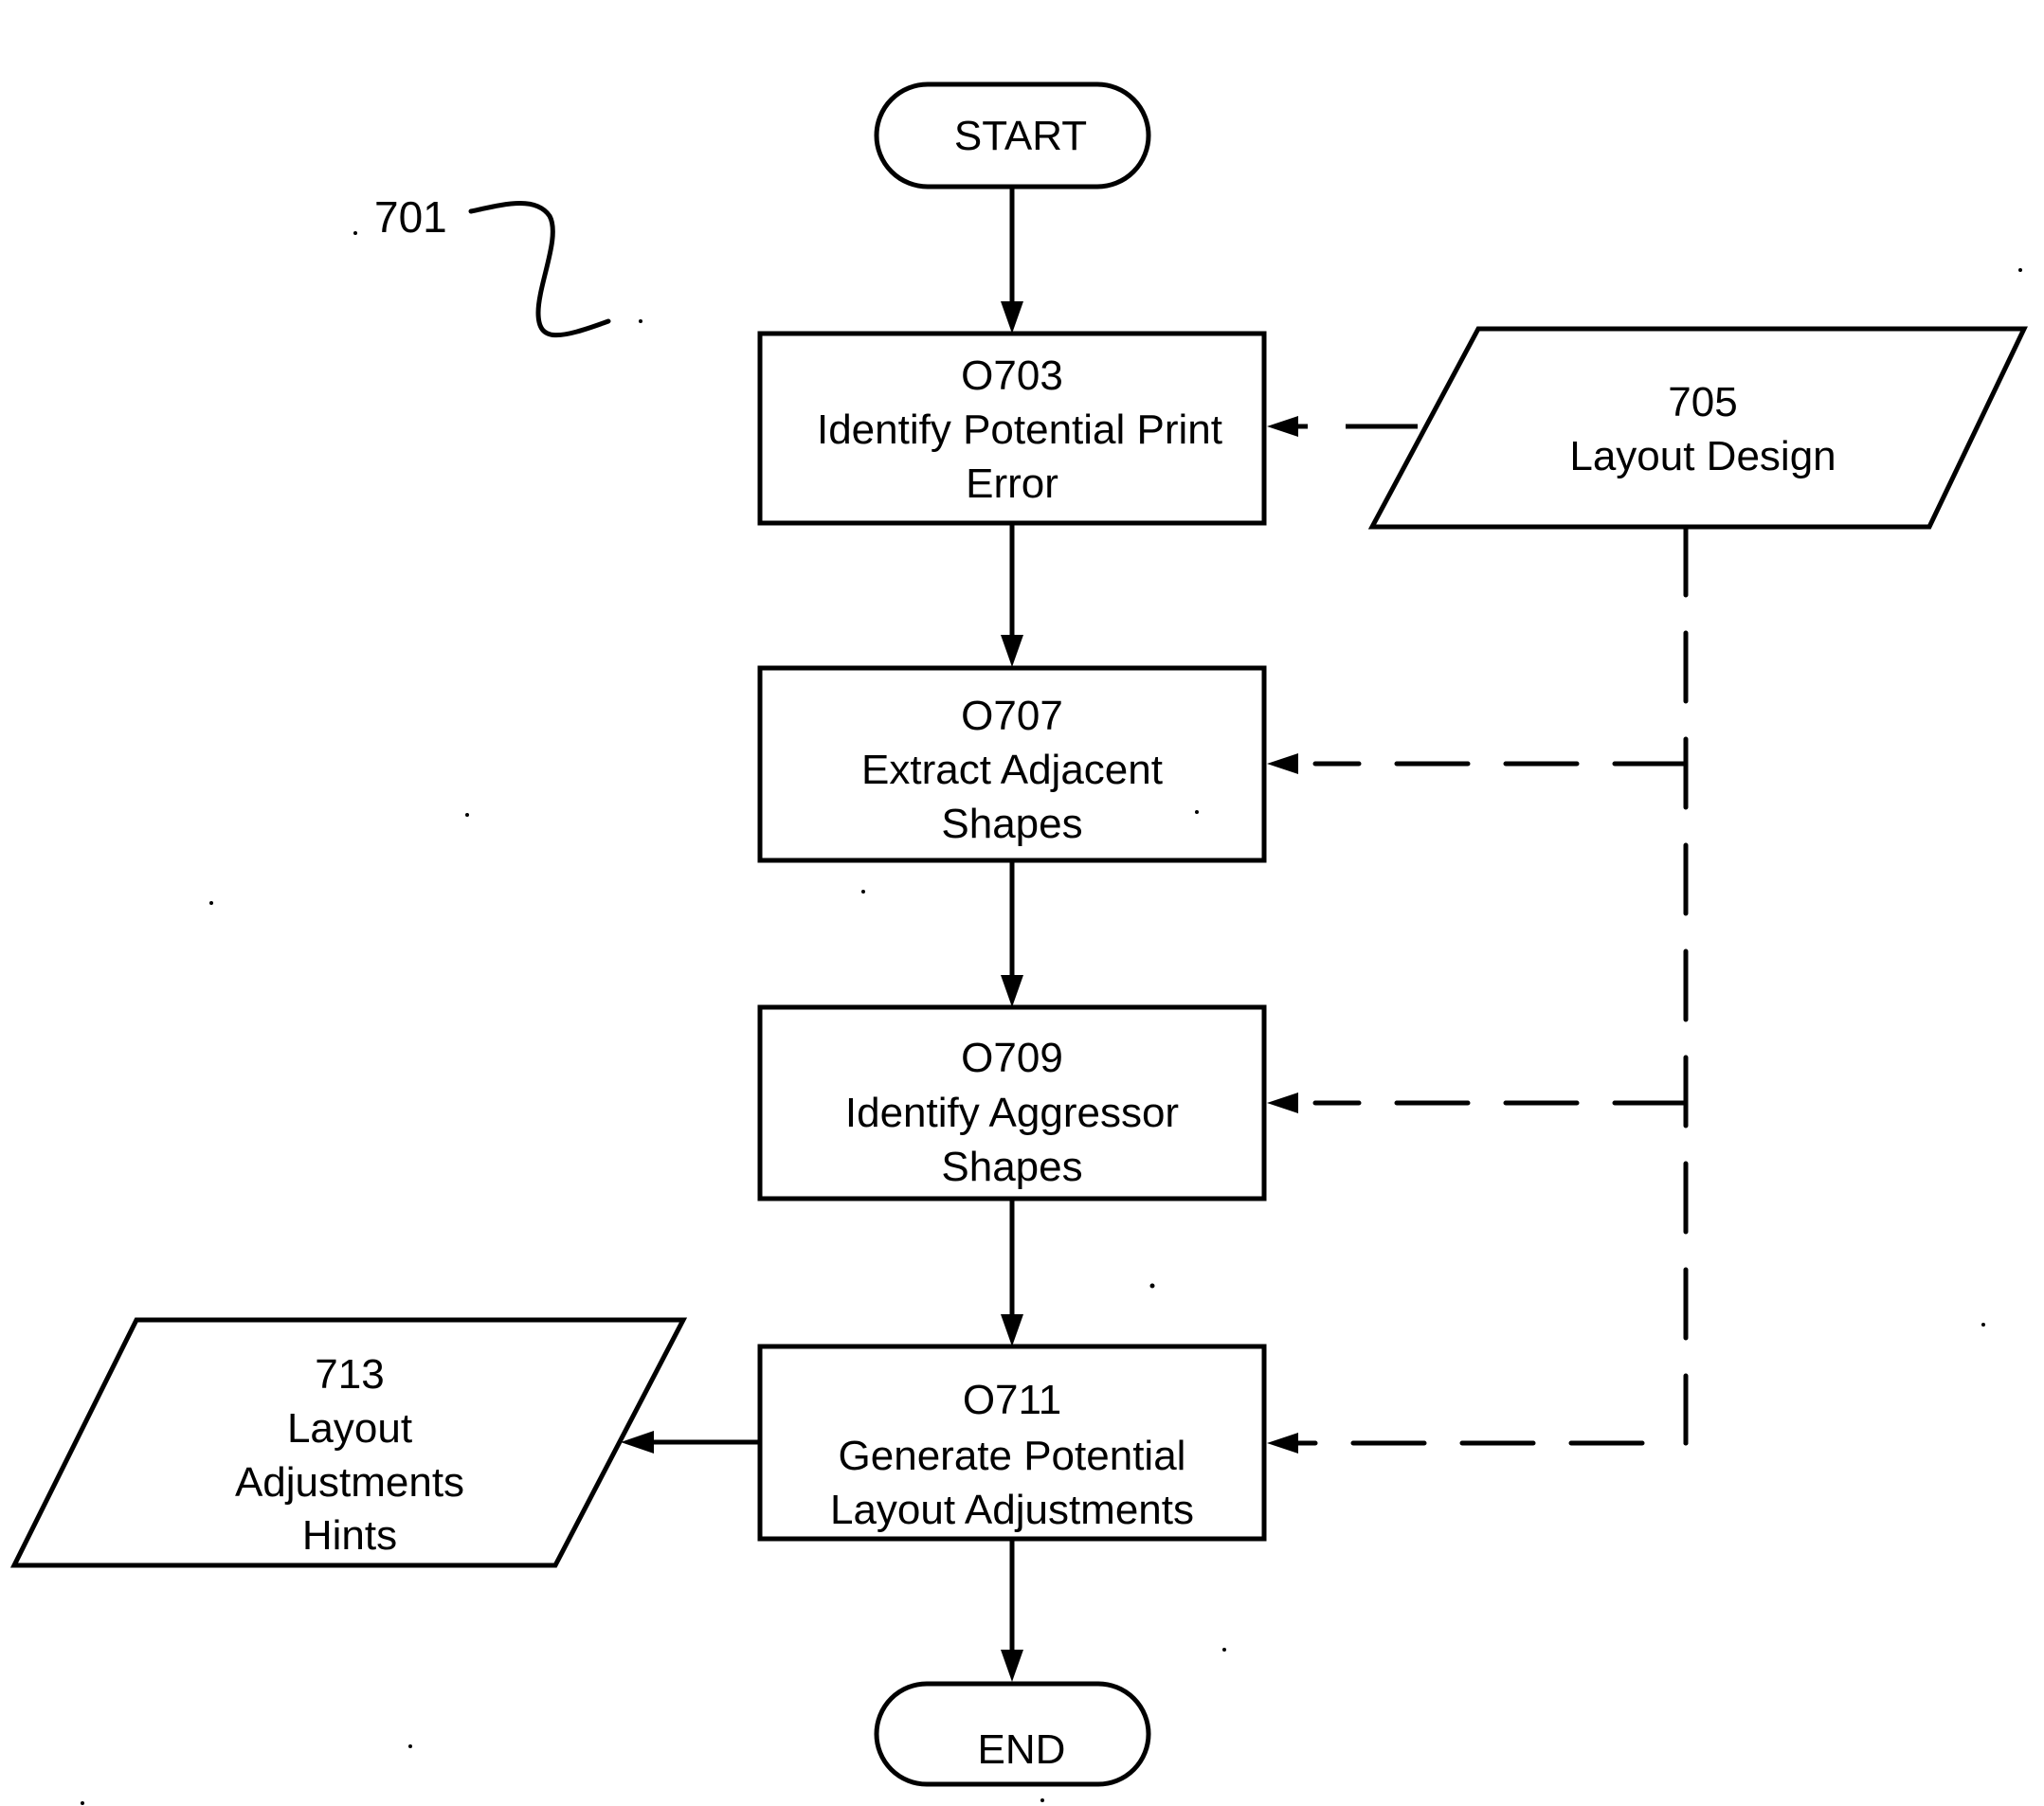 The image size is (2044, 1806). I want to click on operation-703: O703 Identify Potential Print Error, so click(1012, 428).